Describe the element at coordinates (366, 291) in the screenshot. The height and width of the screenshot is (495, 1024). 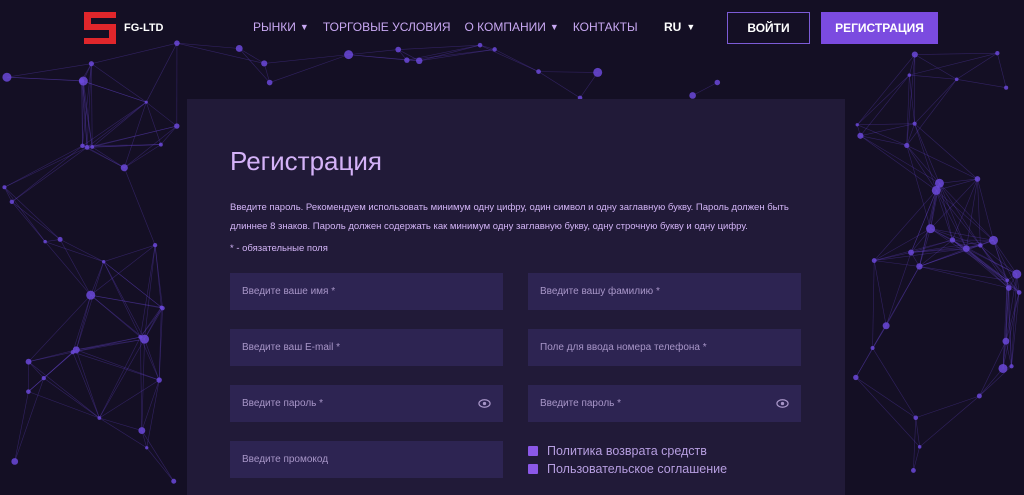
I see `first-name-input: Введите ваше имя *` at that location.